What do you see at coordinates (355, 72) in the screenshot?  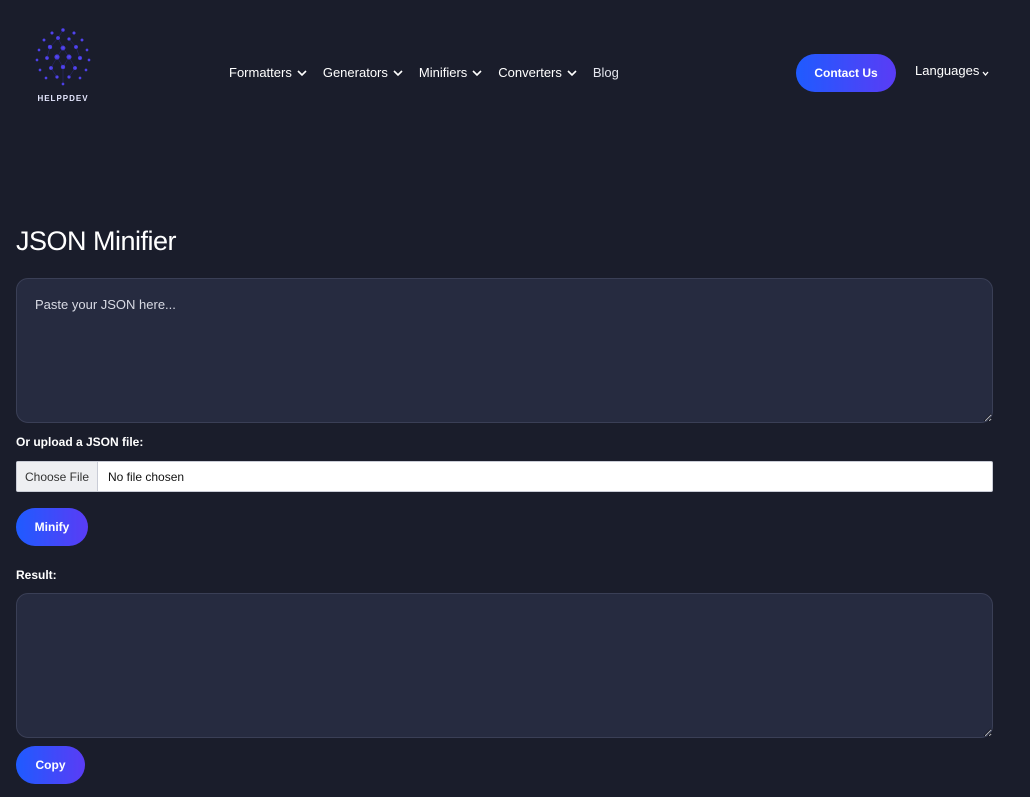 I see `nav-item-label: Generators` at bounding box center [355, 72].